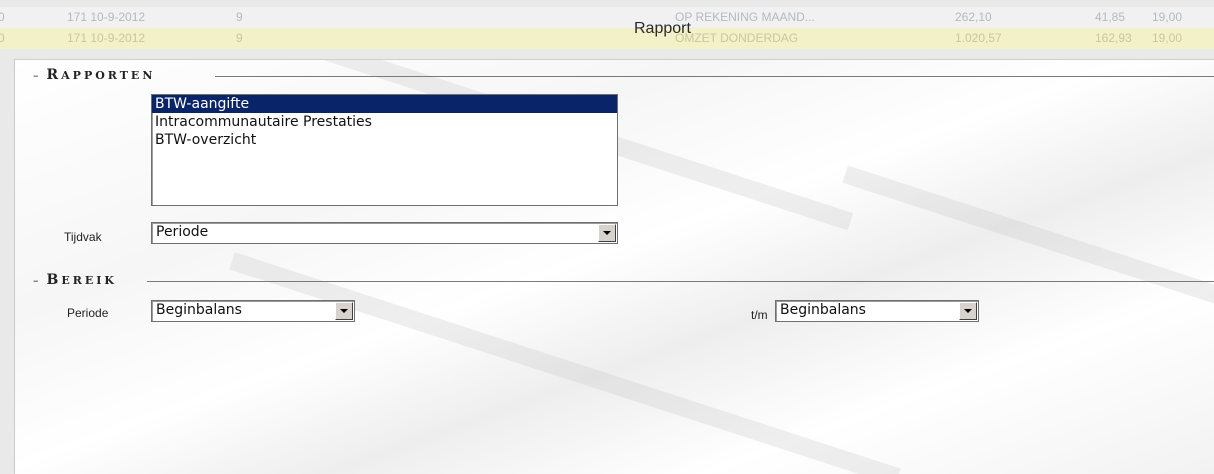  I want to click on background-decoration, so click(1028, 239).